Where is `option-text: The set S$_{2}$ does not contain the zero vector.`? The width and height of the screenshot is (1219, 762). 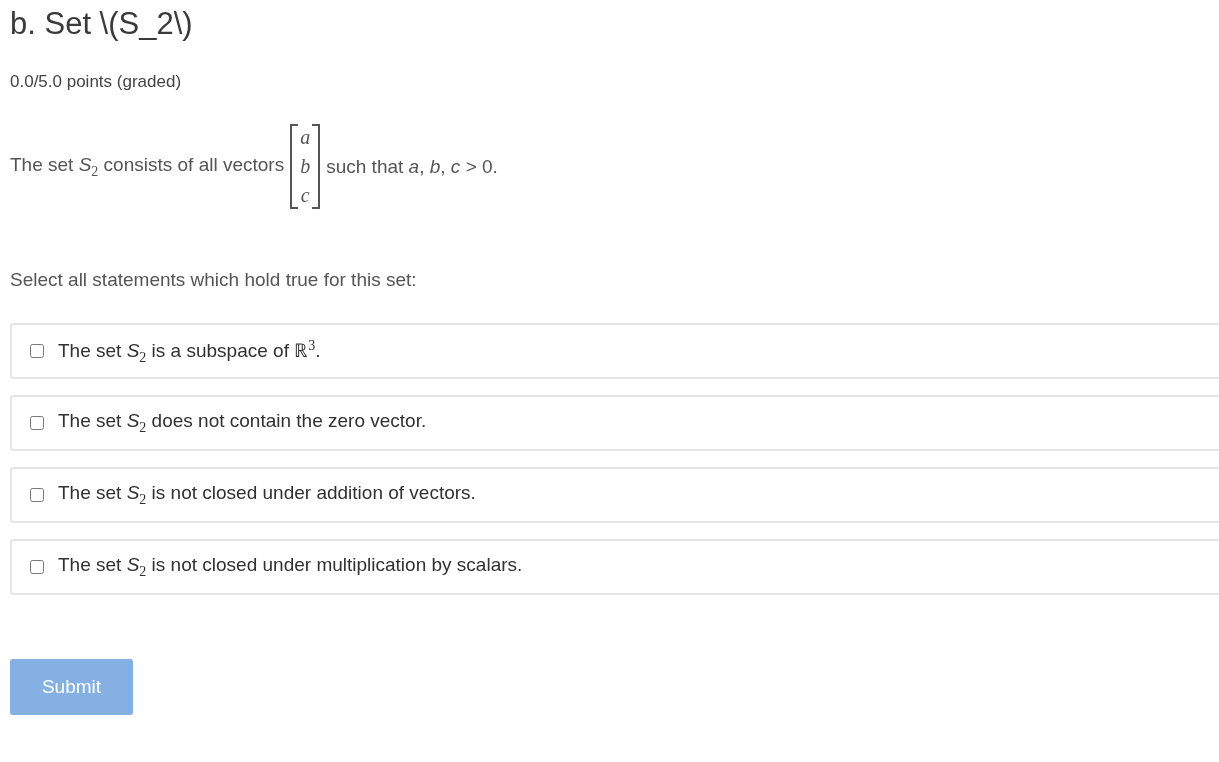
option-text: The set S$_{2}$ does not contain the zero vector. is located at coordinates (242, 423).